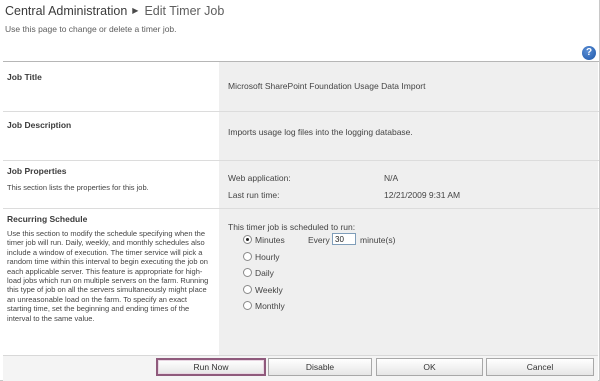  I want to click on breadcrumb-root-link: Central Administration, so click(66, 11).